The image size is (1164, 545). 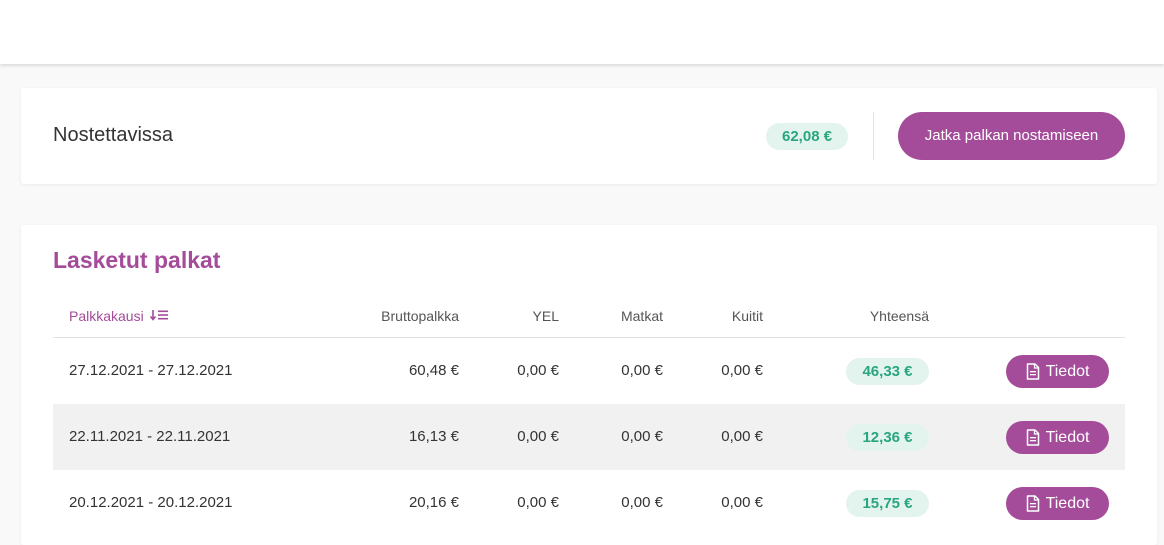 I want to click on column-header-yel: YEL, so click(x=545, y=316).